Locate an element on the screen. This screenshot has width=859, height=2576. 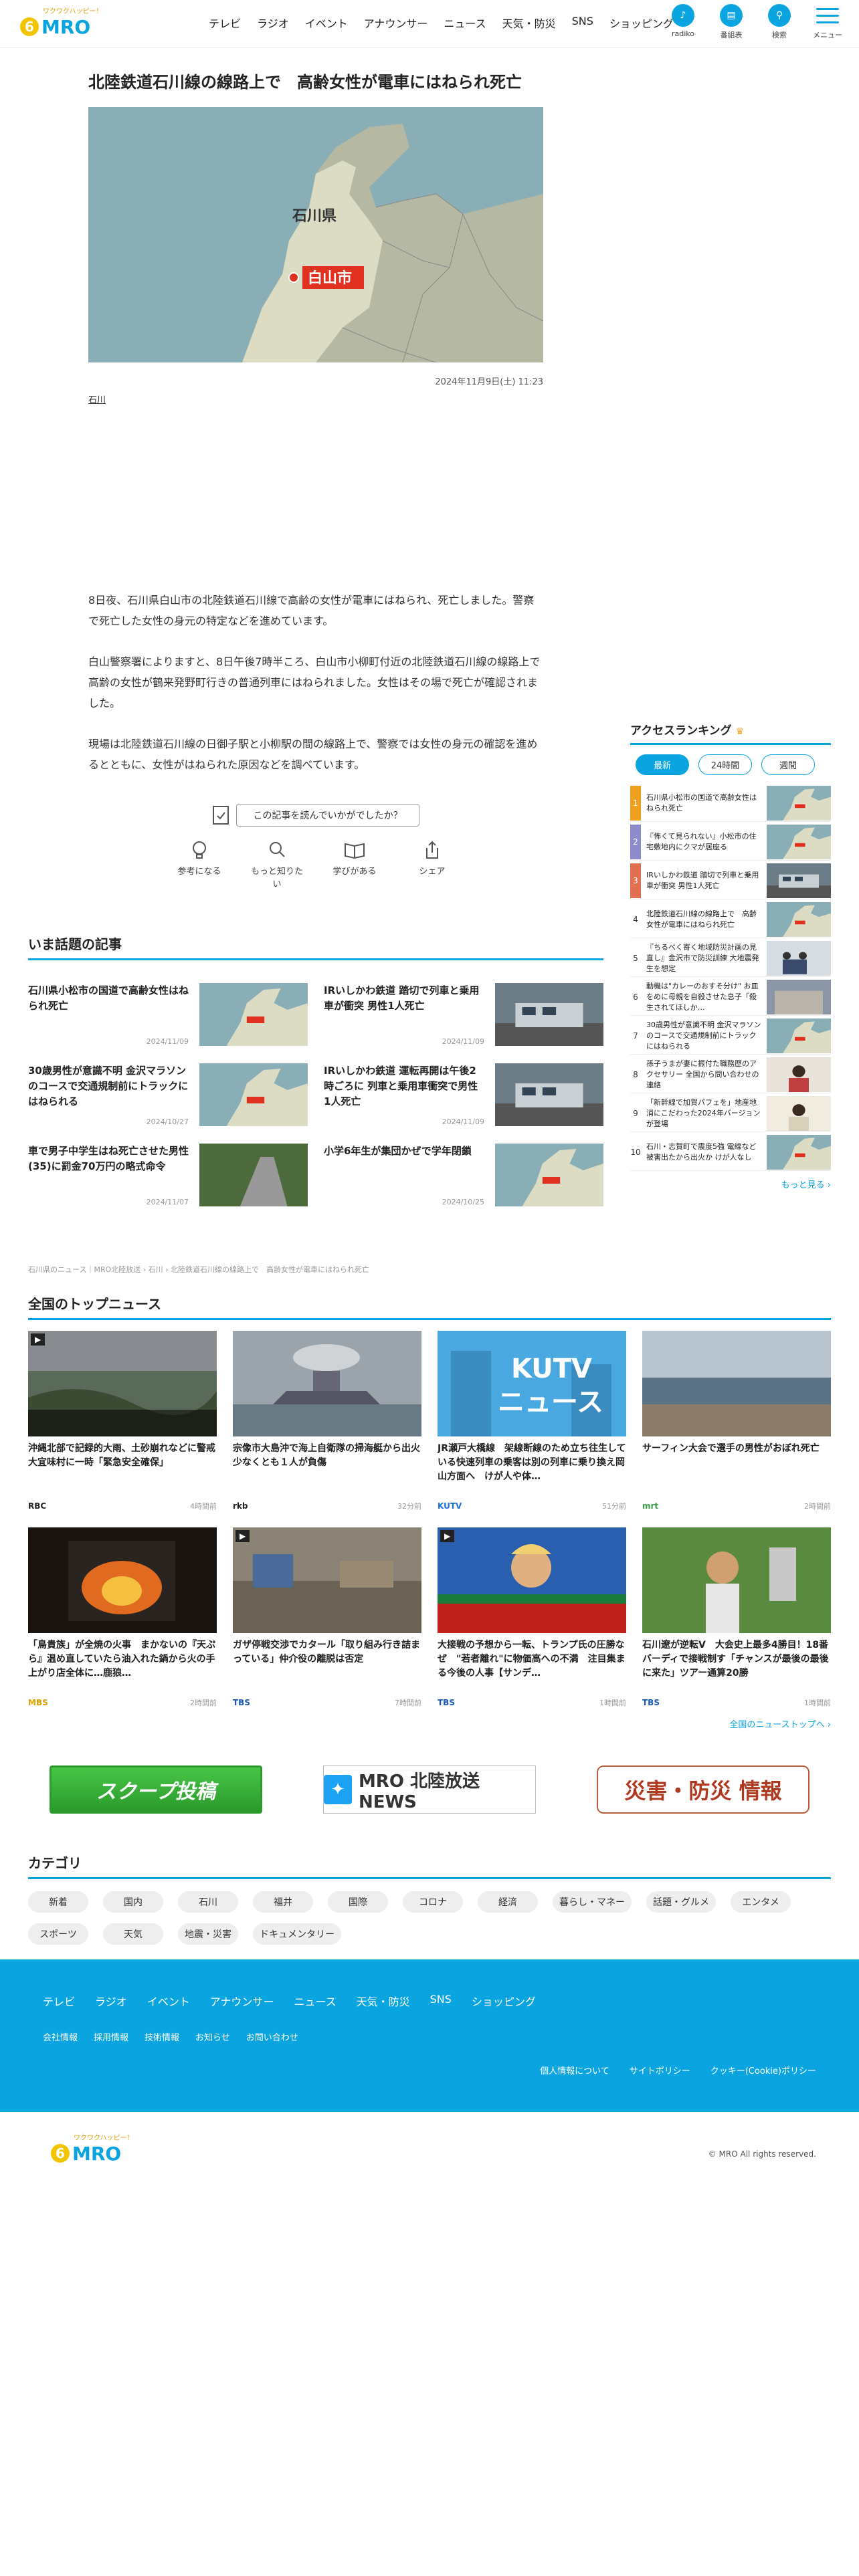
trending-item: IRいしかわ鉄道 踏切で列車と乗用車が衝突 男性1人死亡 2024/11/09 is located at coordinates (464, 1015).